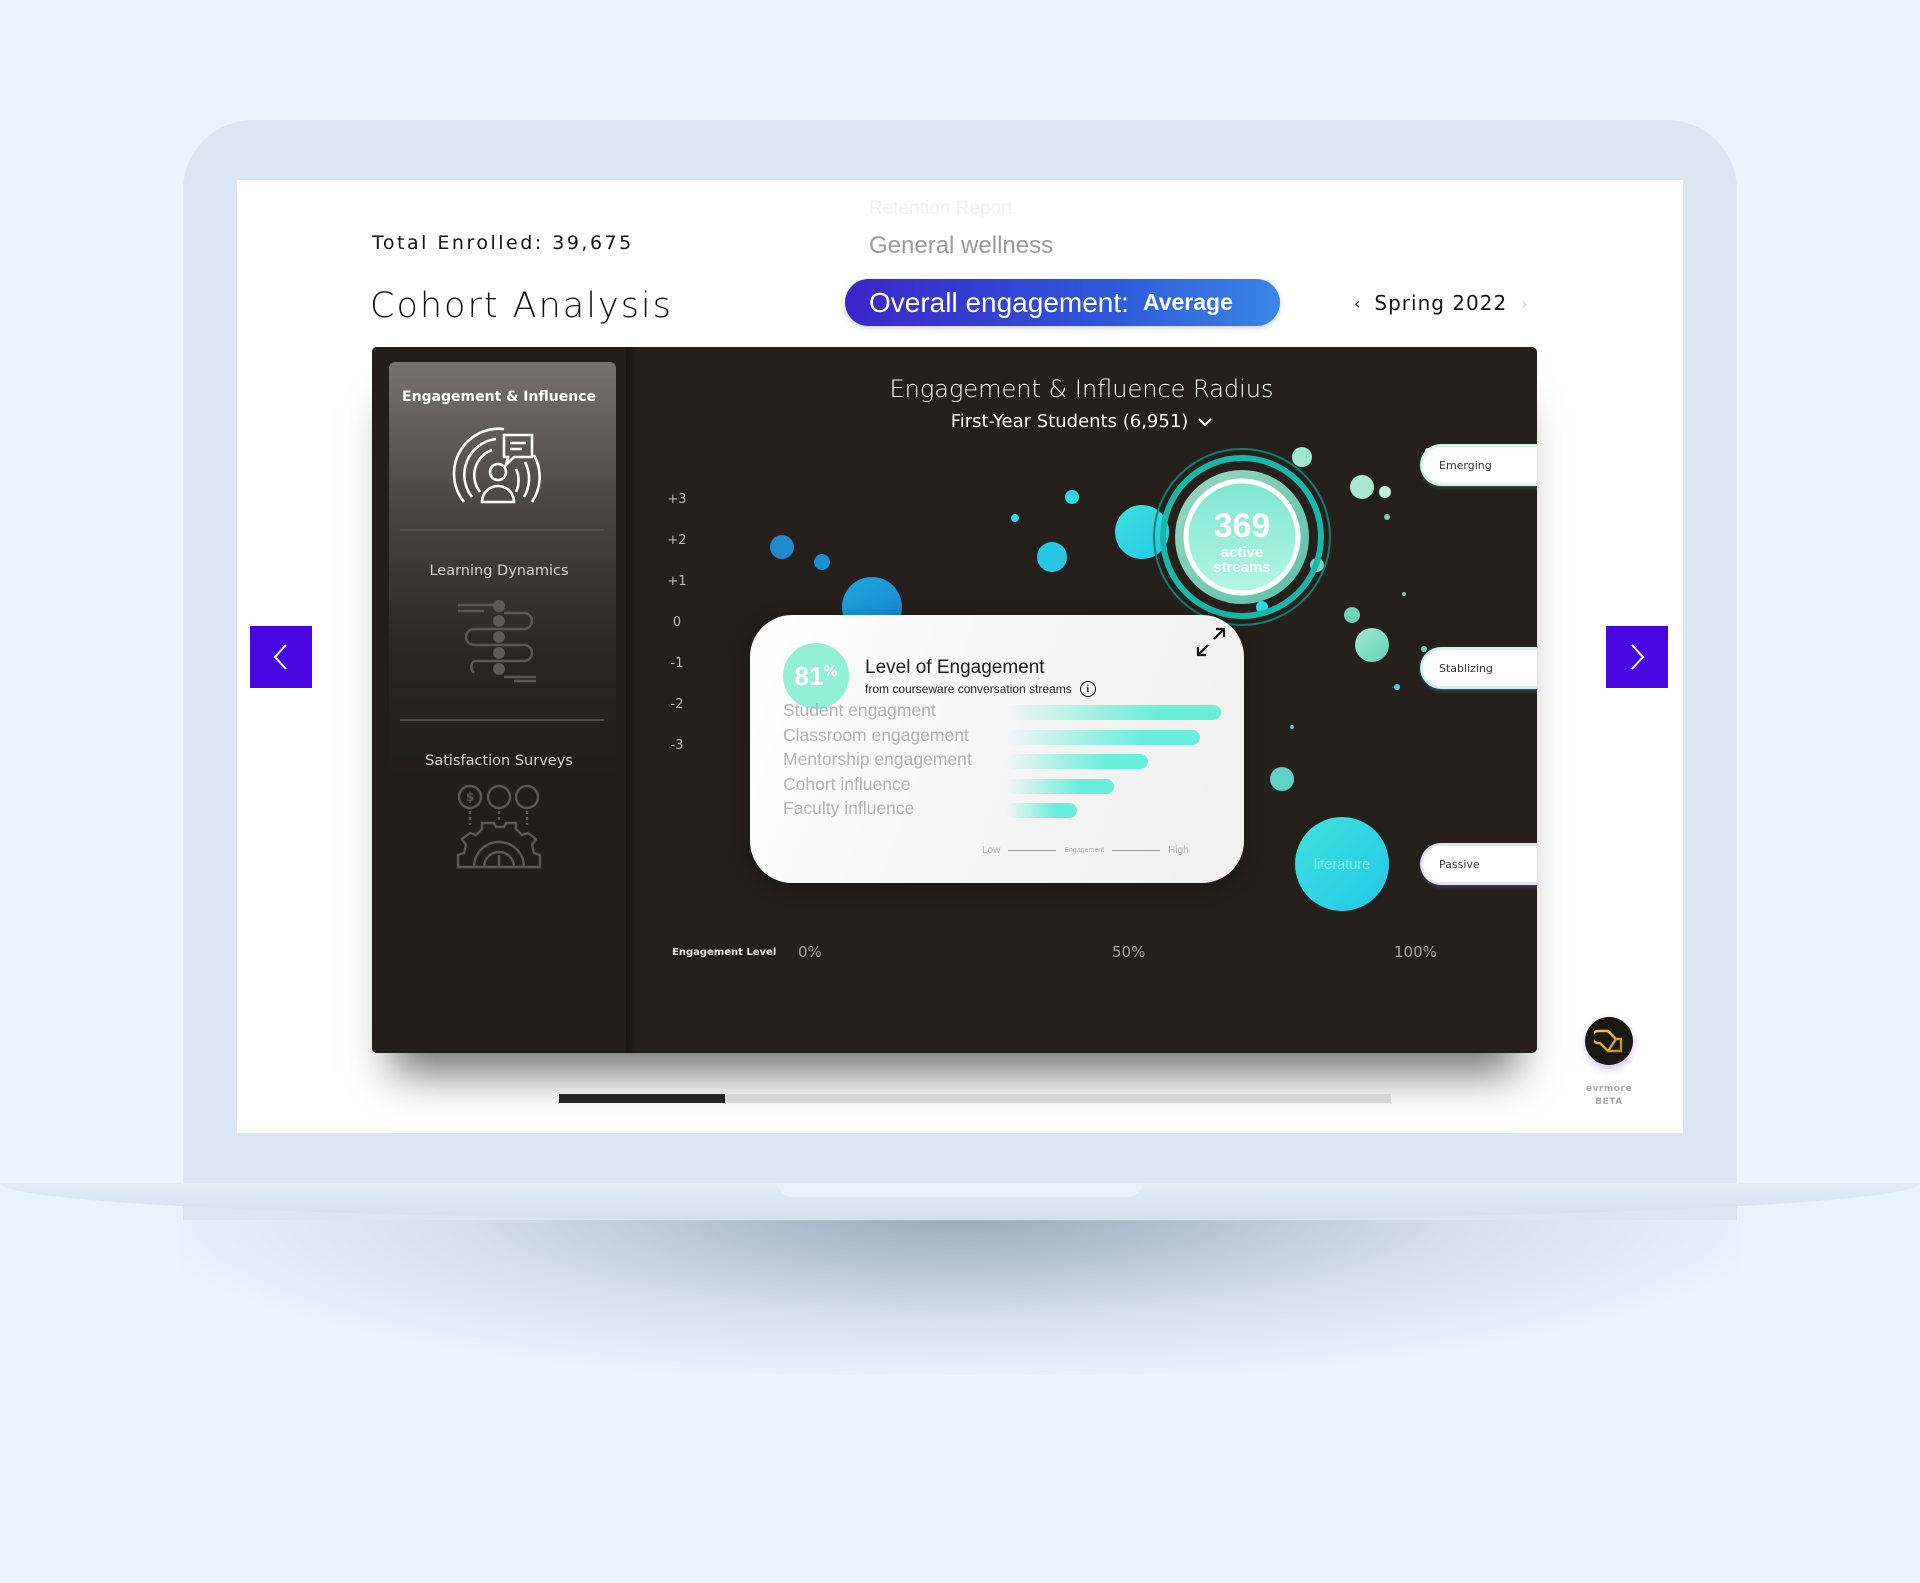 The width and height of the screenshot is (1920, 1583). What do you see at coordinates (1480, 465) in the screenshot?
I see `stage-tag-emerging: Emerging` at bounding box center [1480, 465].